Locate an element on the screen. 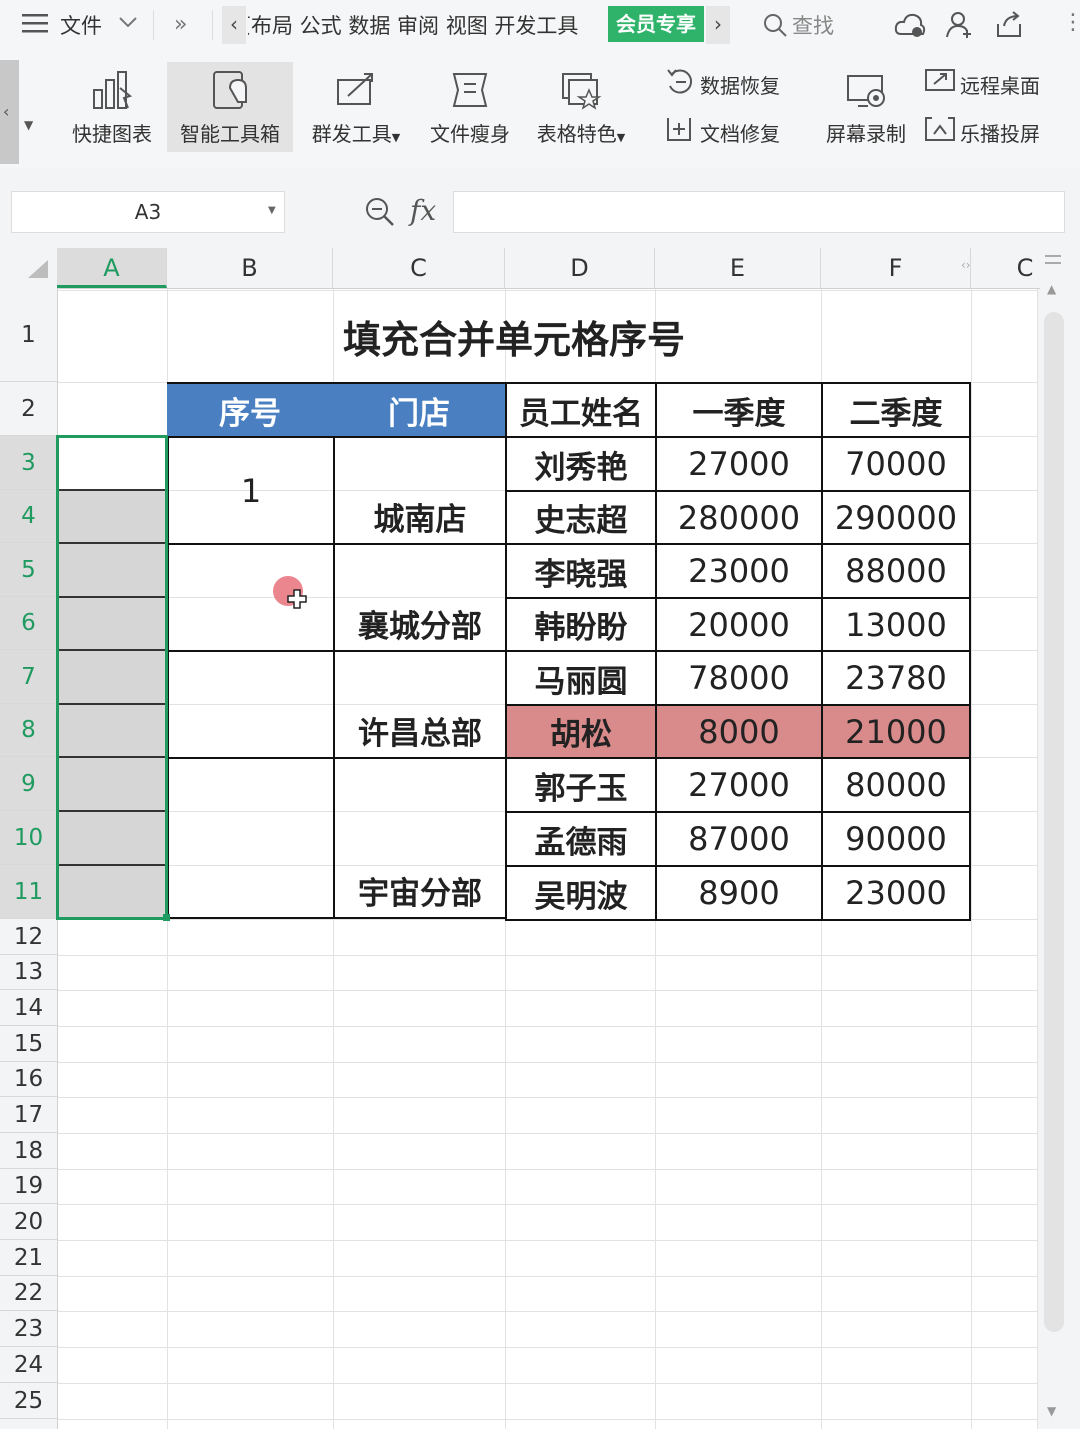 The image size is (1080, 1429). row-header-21: 21 is located at coordinates (28, 1258).